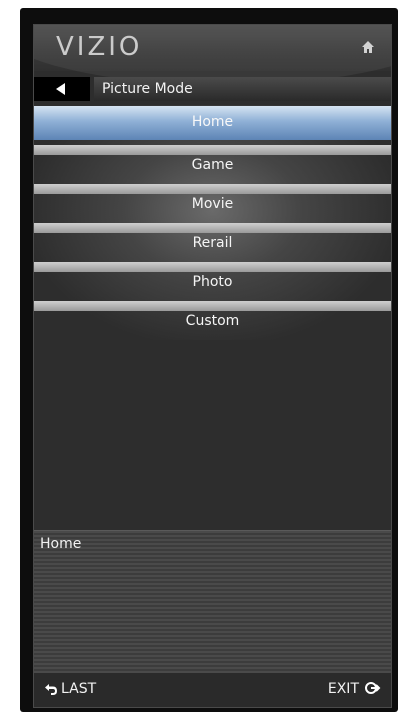  I want to click on menu-item-label: Rerail, so click(212, 243).